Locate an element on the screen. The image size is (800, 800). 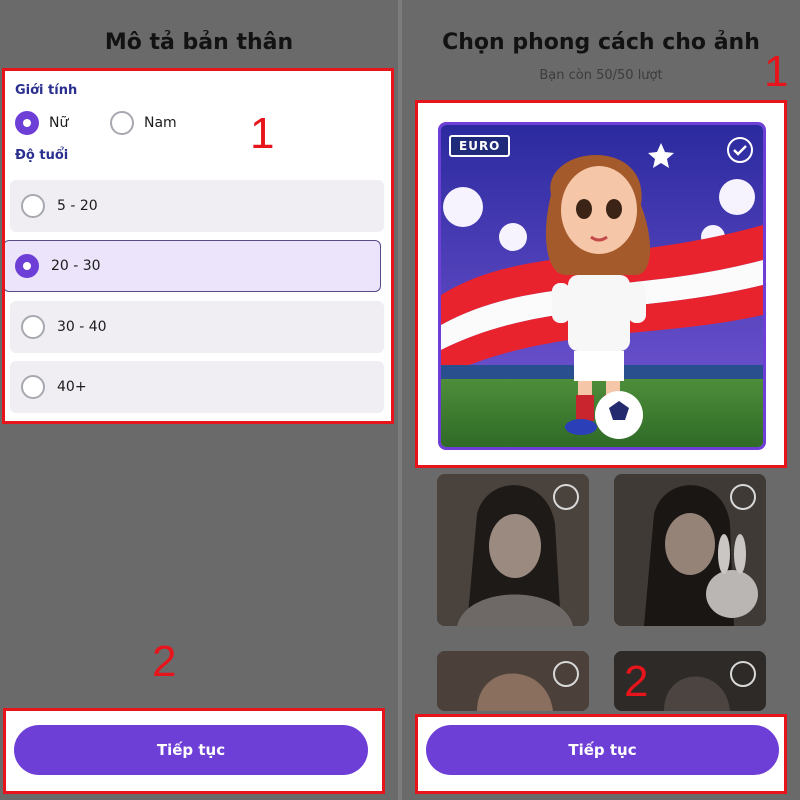
annotation-step-2-right: 2 is located at coordinates (636, 681).